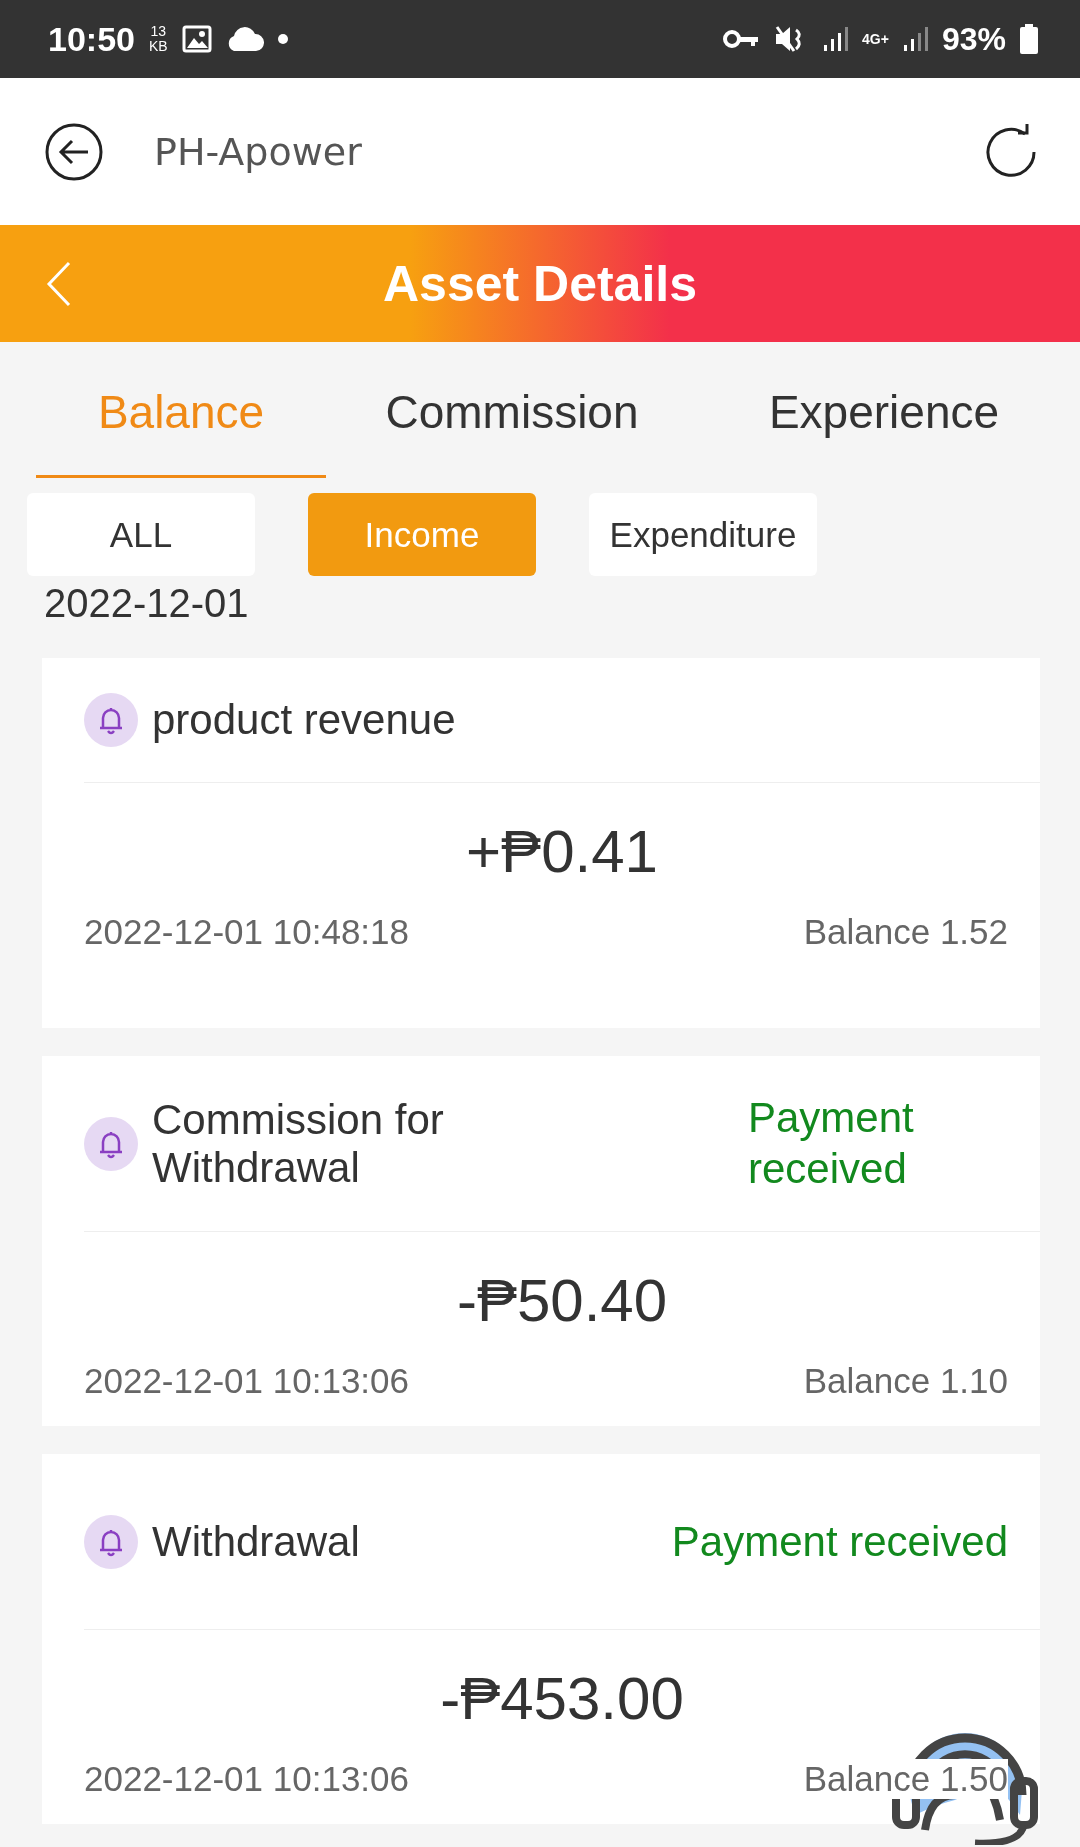 This screenshot has width=1080, height=1847. What do you see at coordinates (905, 1779) in the screenshot?
I see `record-balance: Balance 1.50` at bounding box center [905, 1779].